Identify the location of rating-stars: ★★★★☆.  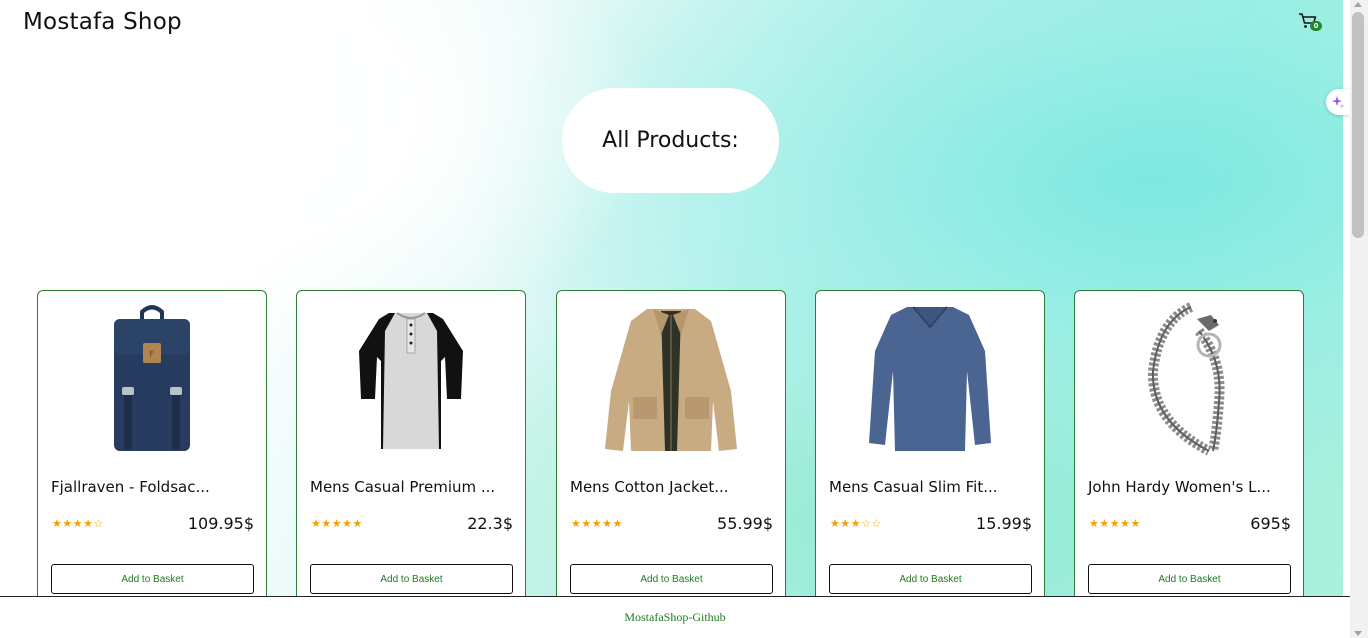
(78, 523).